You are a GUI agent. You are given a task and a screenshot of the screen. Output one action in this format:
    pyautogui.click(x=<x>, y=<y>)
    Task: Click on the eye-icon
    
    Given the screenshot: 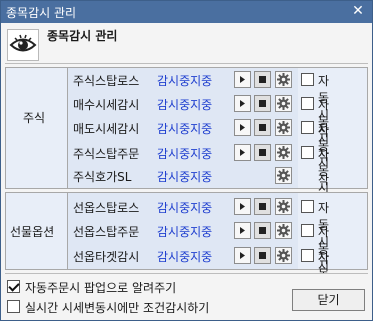 What is the action you would take?
    pyautogui.click(x=23, y=45)
    